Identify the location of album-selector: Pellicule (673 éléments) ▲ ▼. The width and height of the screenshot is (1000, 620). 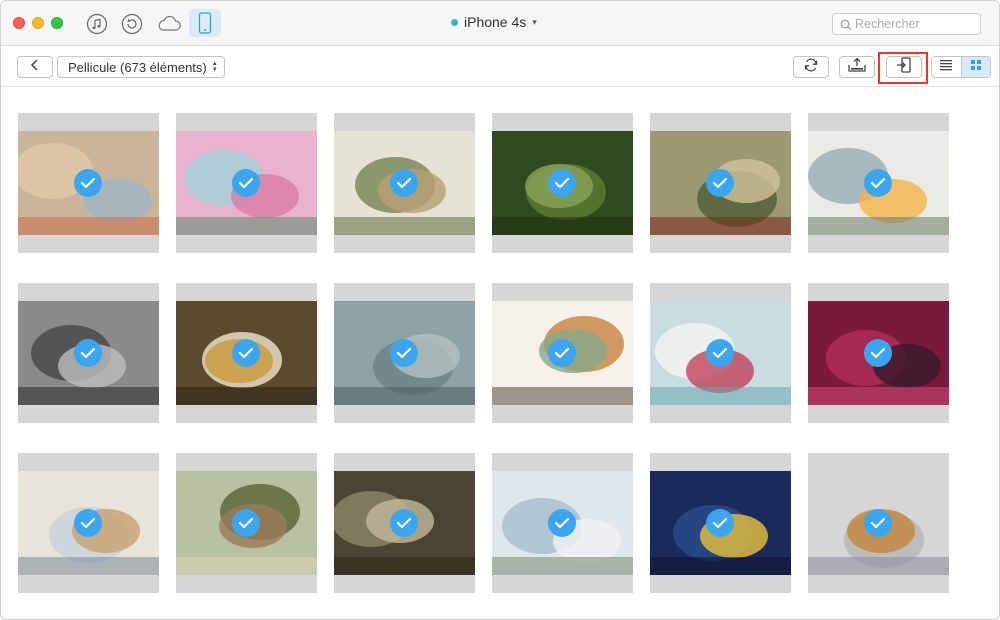
(141, 67).